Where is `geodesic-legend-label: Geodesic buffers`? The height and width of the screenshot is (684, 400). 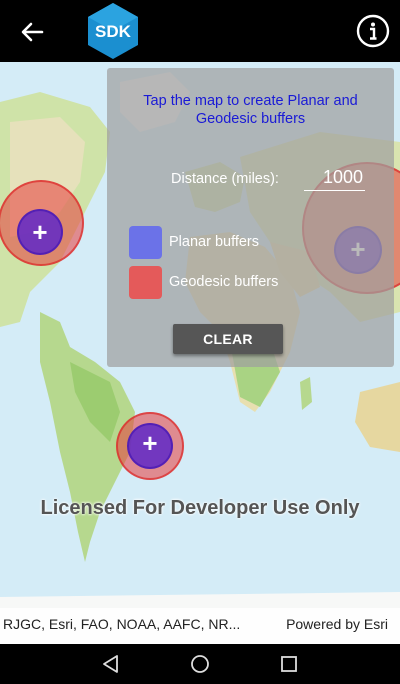 geodesic-legend-label: Geodesic buffers is located at coordinates (224, 282).